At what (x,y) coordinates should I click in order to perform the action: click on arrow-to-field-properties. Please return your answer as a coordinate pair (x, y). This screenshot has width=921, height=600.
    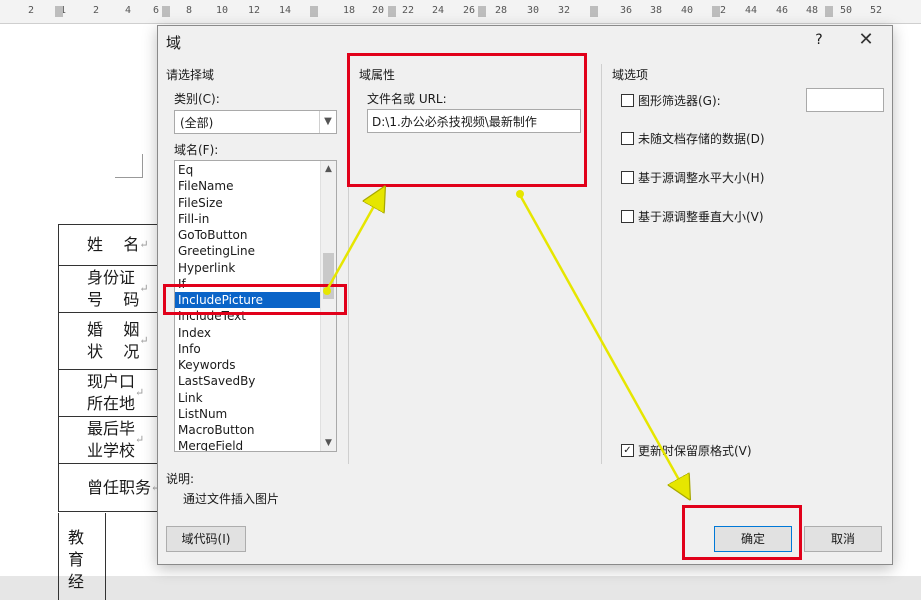
    Looking at the image, I should click on (354, 240).